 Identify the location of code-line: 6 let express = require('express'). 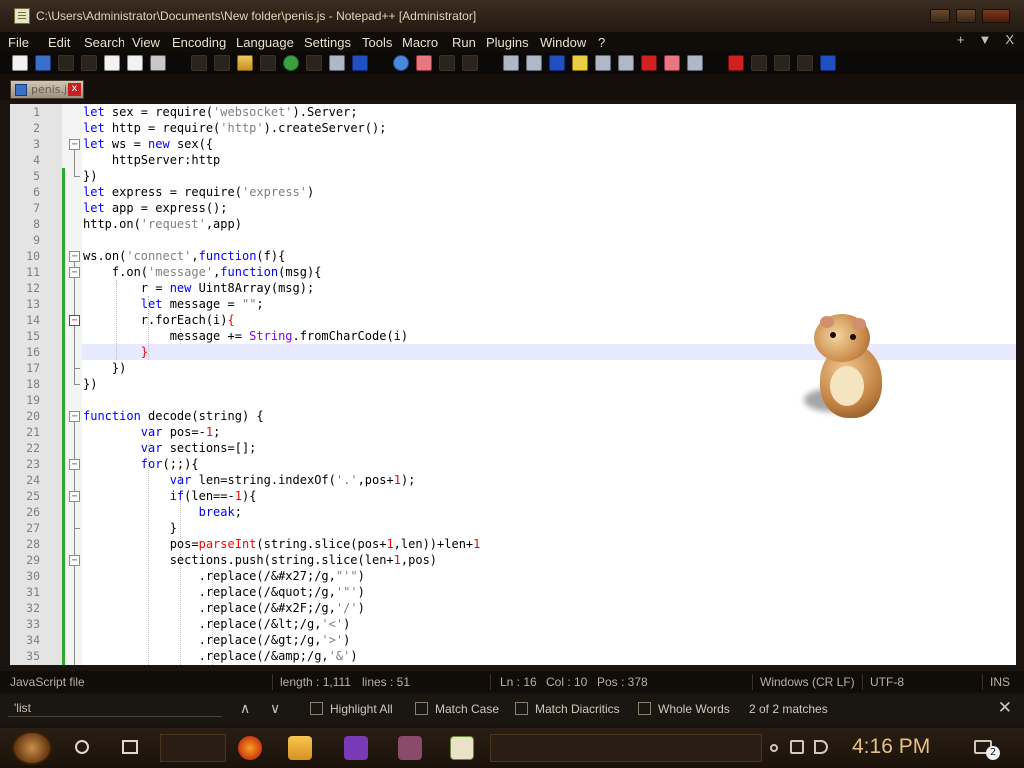
(513, 192).